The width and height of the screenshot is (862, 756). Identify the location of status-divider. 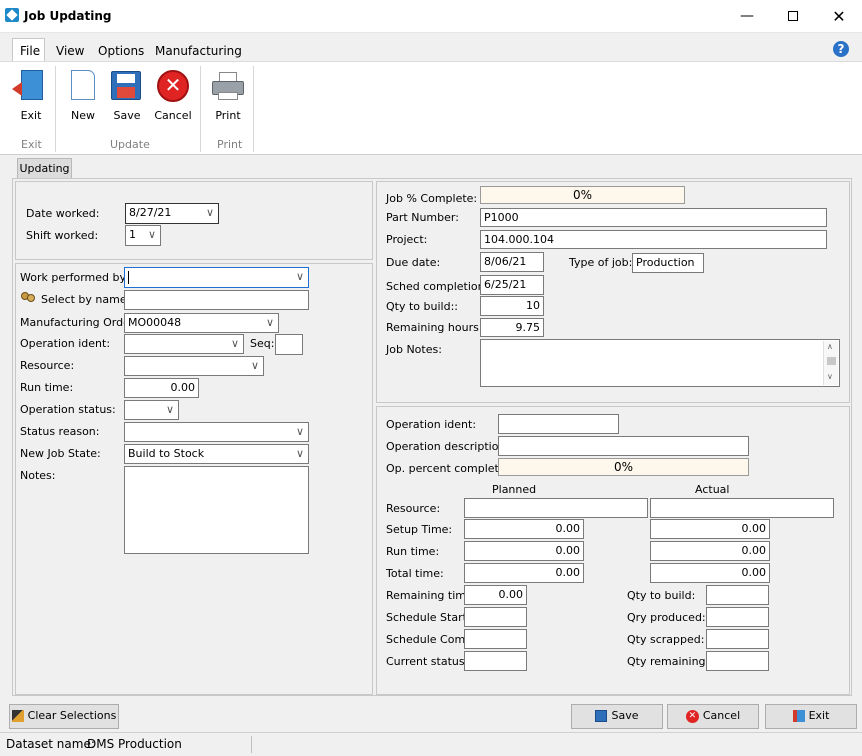
(251, 744).